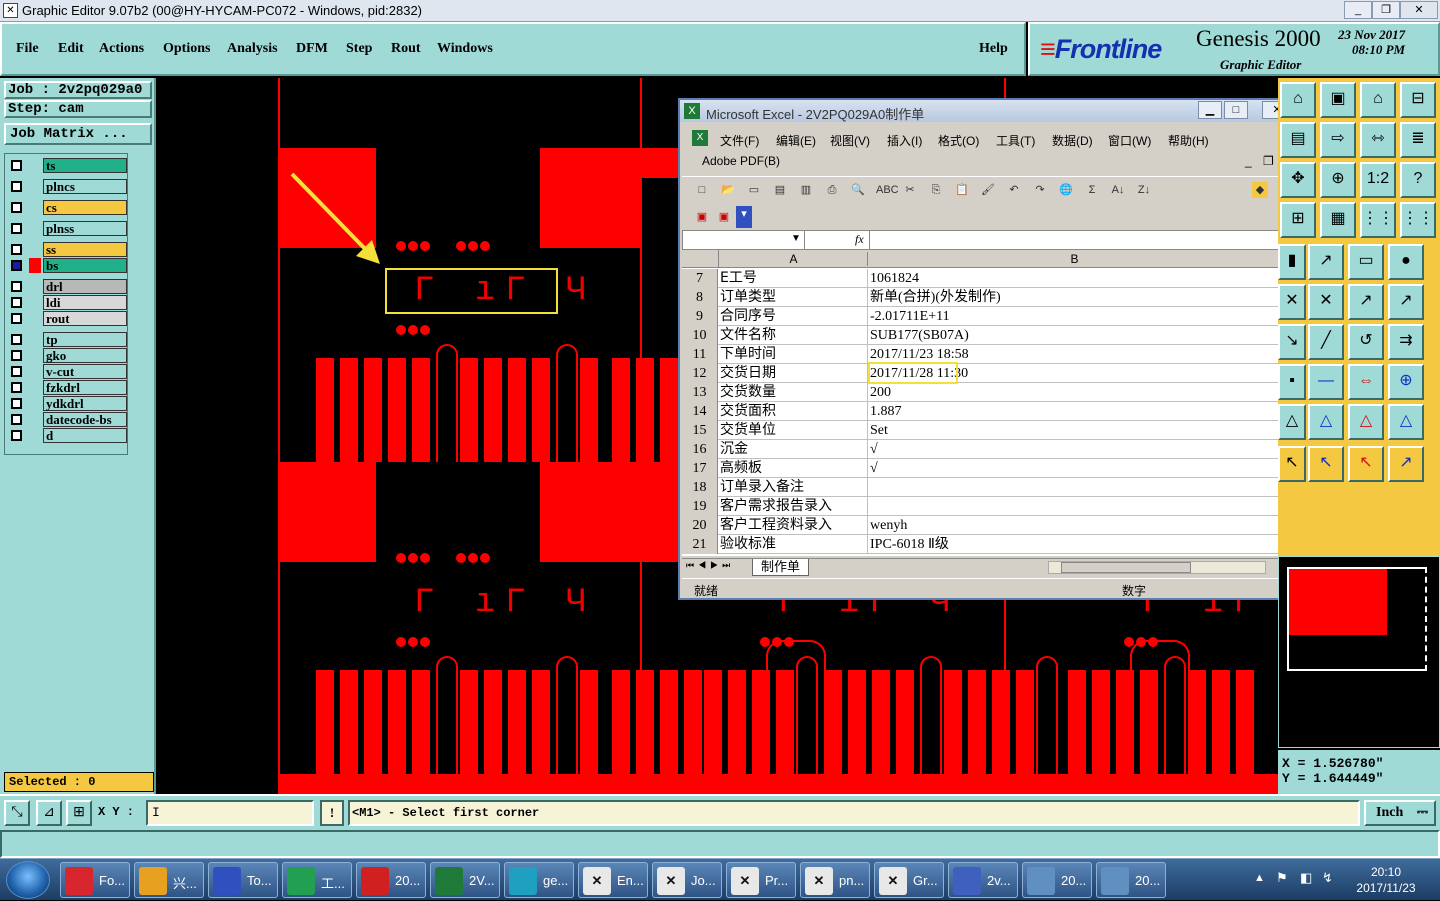 The width and height of the screenshot is (1440, 901). What do you see at coordinates (936, 190) in the screenshot?
I see `copy-icon: ⎘` at bounding box center [936, 190].